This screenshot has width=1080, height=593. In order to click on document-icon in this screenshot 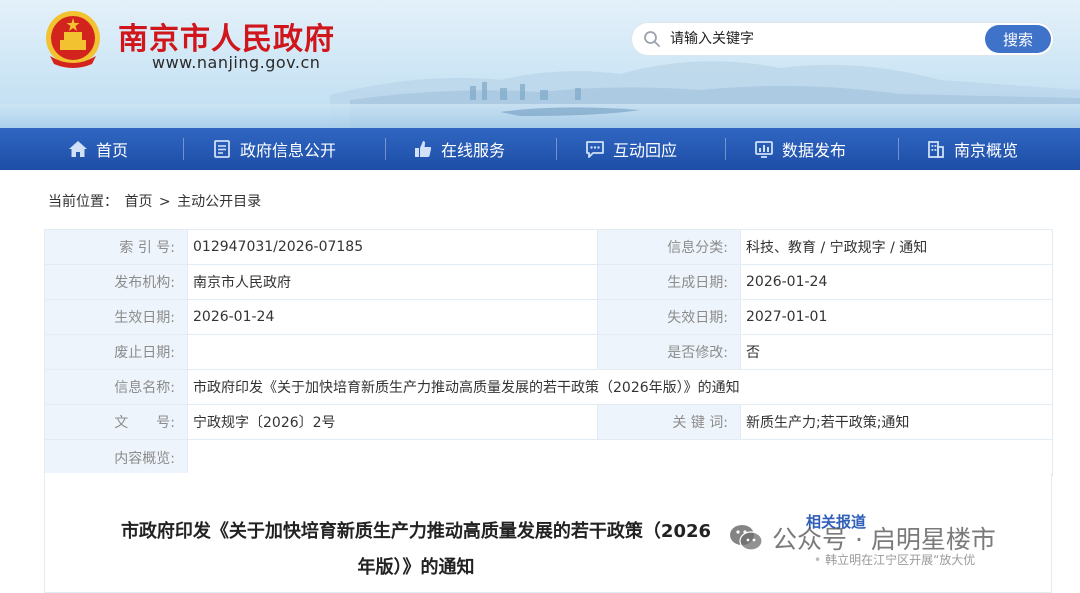, I will do `click(222, 149)`.